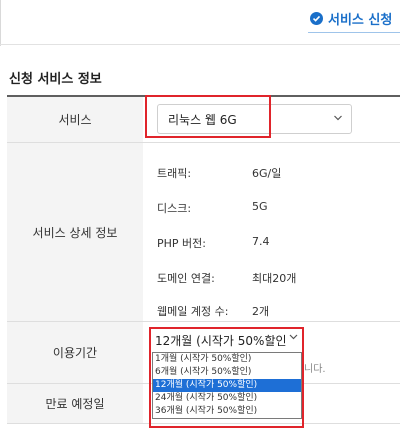 Image resolution: width=400 pixels, height=430 pixels. Describe the element at coordinates (174, 173) in the screenshot. I see `detail-key: 트래픽:` at that location.